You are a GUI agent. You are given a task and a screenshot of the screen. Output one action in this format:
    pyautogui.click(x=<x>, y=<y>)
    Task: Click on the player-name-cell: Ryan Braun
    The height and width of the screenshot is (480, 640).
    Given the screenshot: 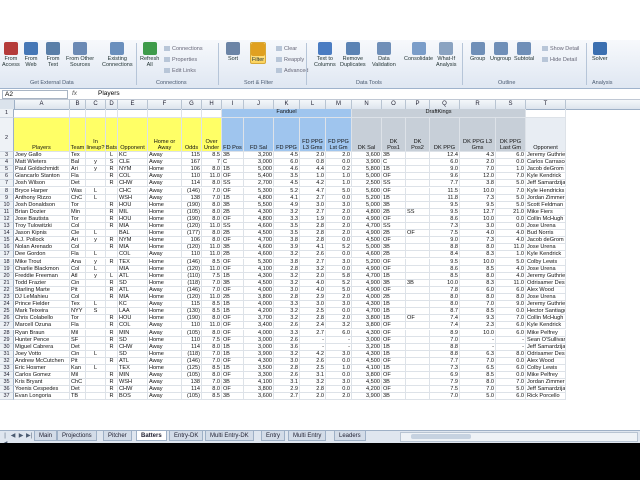 What is the action you would take?
    pyautogui.click(x=42, y=333)
    